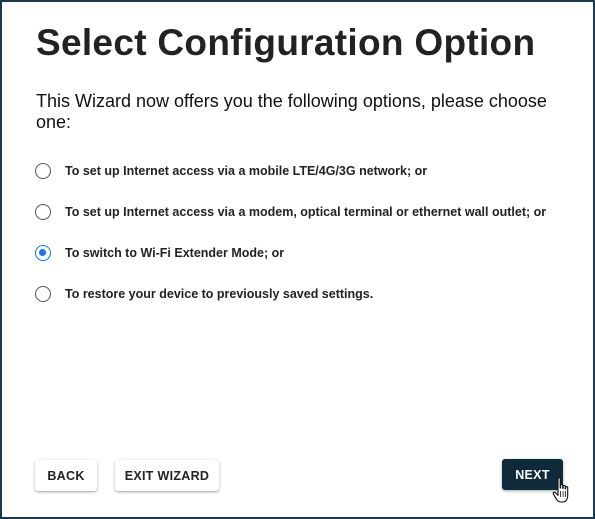  What do you see at coordinates (43, 253) in the screenshot?
I see `radio-button-selected` at bounding box center [43, 253].